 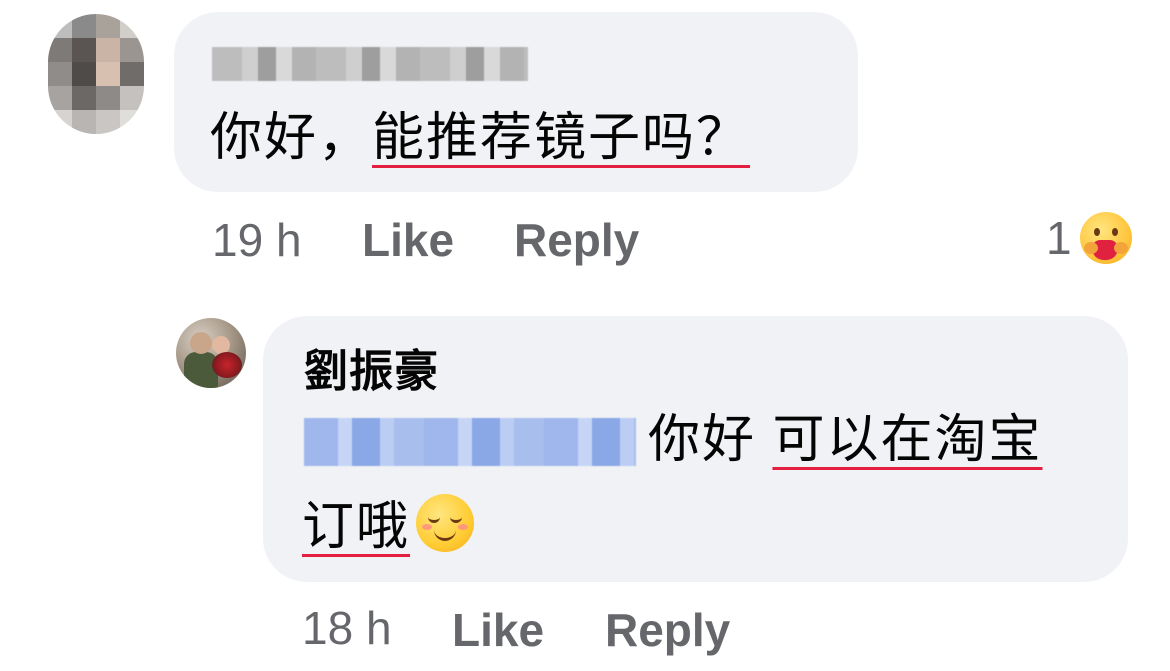 What do you see at coordinates (561, 138) in the screenshot?
I see `comment-1-text-underlined: 能推荐镜子吗？` at bounding box center [561, 138].